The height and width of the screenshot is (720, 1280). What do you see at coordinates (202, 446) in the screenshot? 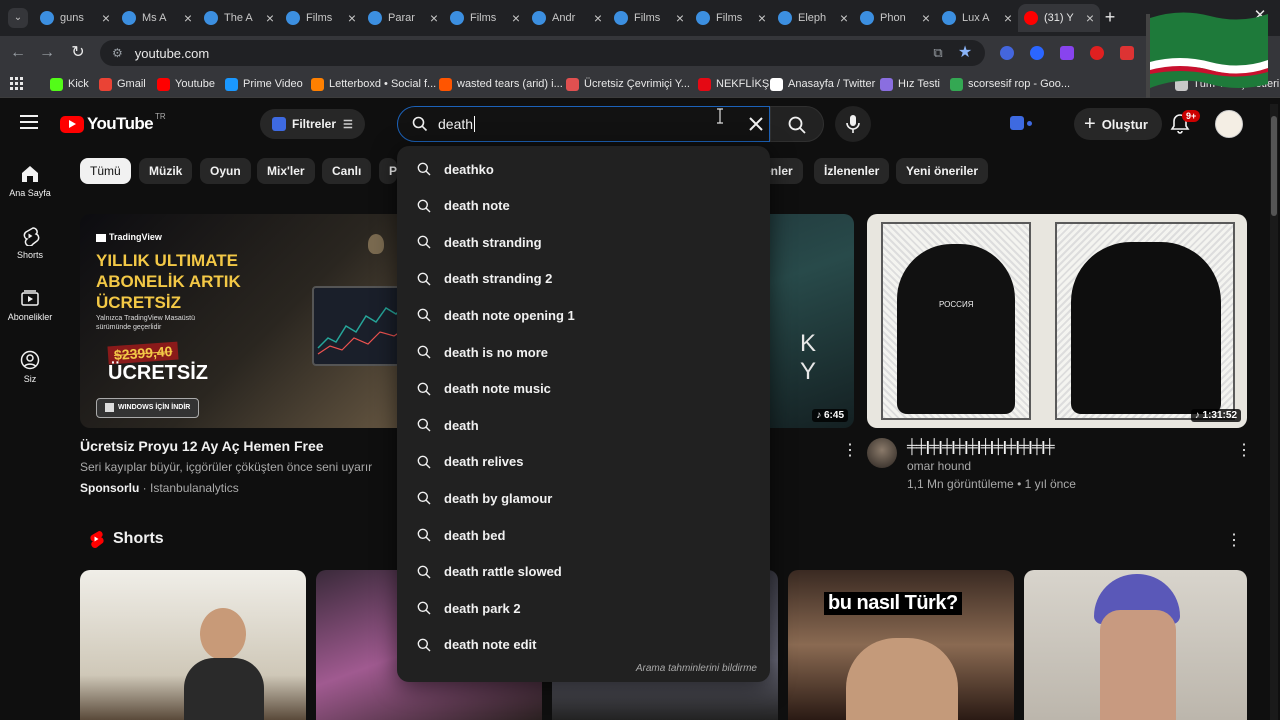
I see `ad-title: Ücretsiz Proyu 12 Ay Aç Hemen Free` at bounding box center [202, 446].